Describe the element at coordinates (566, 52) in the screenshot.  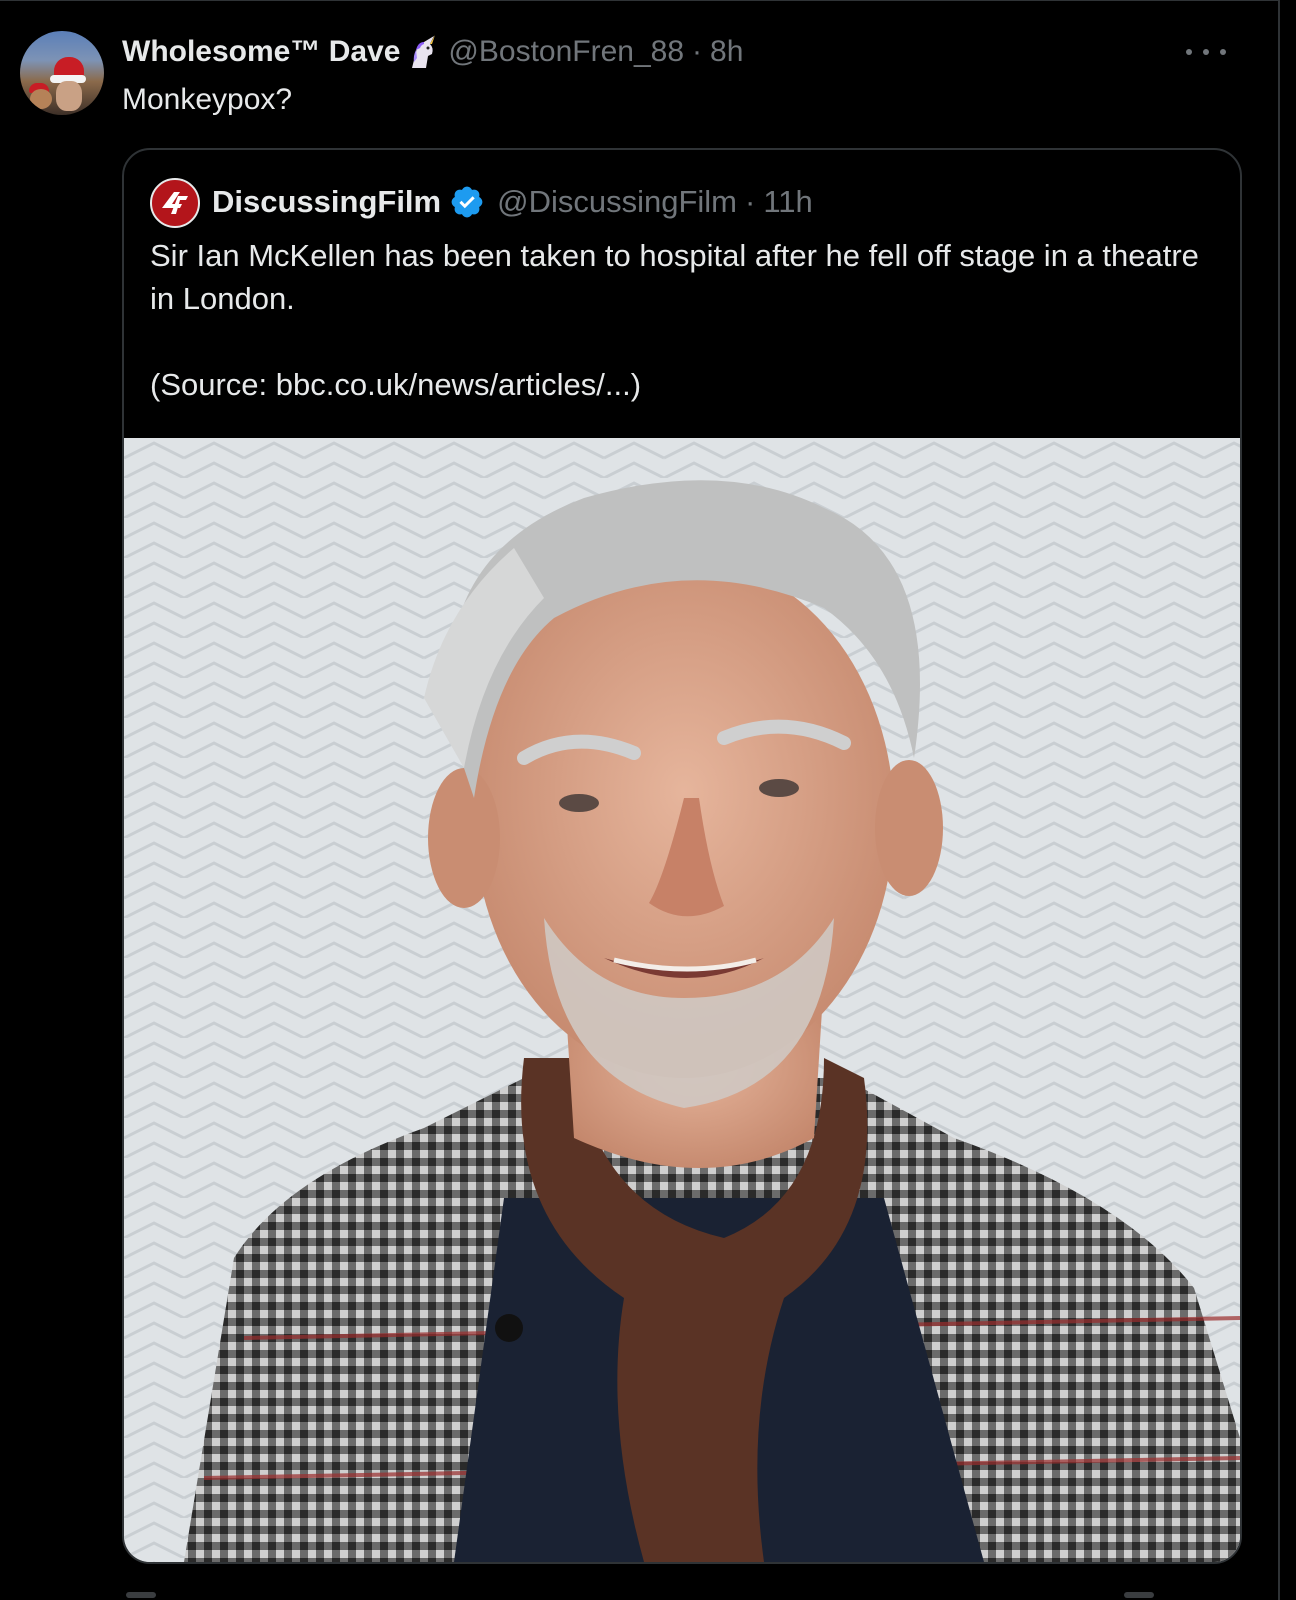
I see `user-handle: @BostonFren_88` at that location.